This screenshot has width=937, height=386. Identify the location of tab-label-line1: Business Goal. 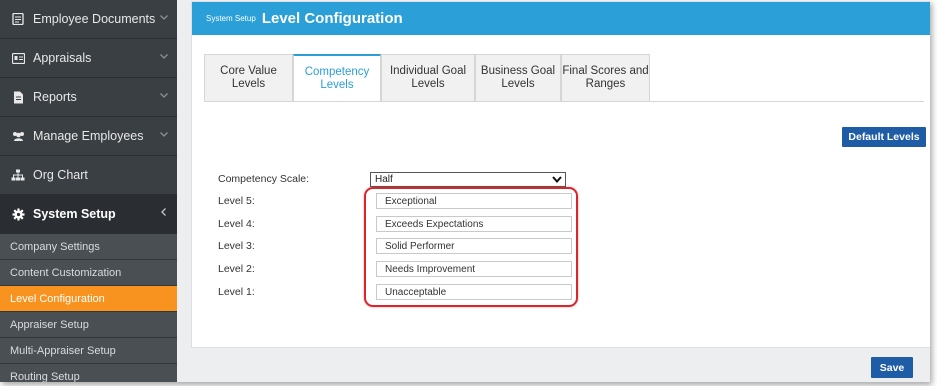
(518, 71).